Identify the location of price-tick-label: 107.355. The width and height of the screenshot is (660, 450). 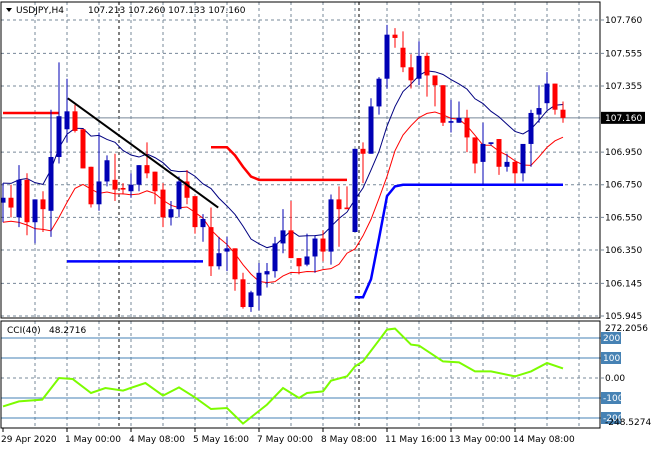
(623, 87).